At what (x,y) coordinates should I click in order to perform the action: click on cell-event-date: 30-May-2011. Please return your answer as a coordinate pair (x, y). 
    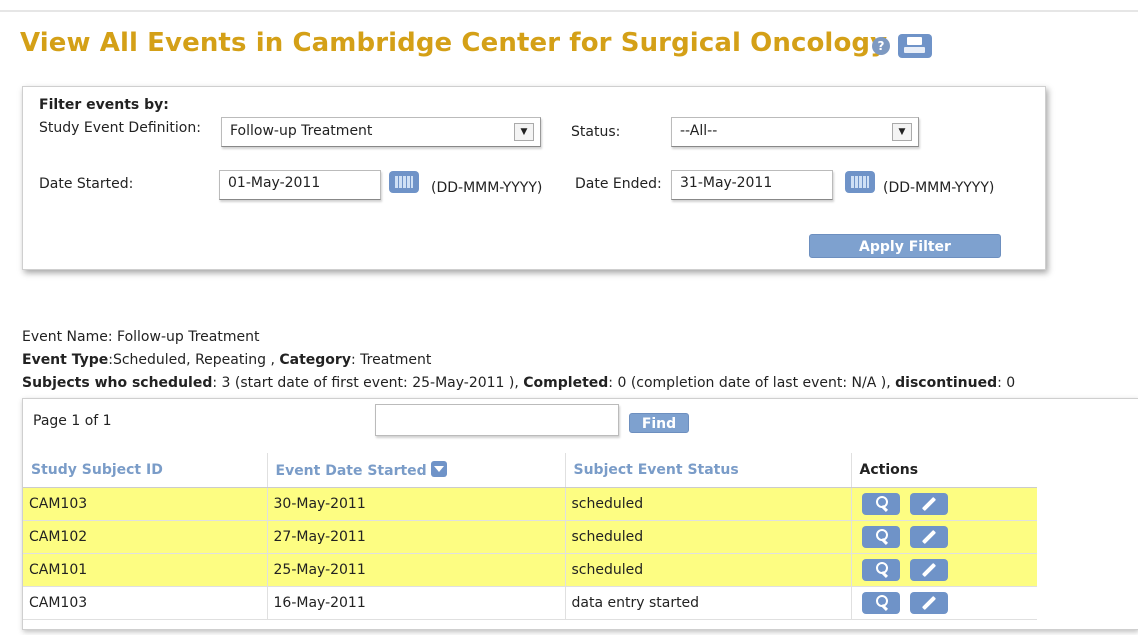
    Looking at the image, I should click on (416, 504).